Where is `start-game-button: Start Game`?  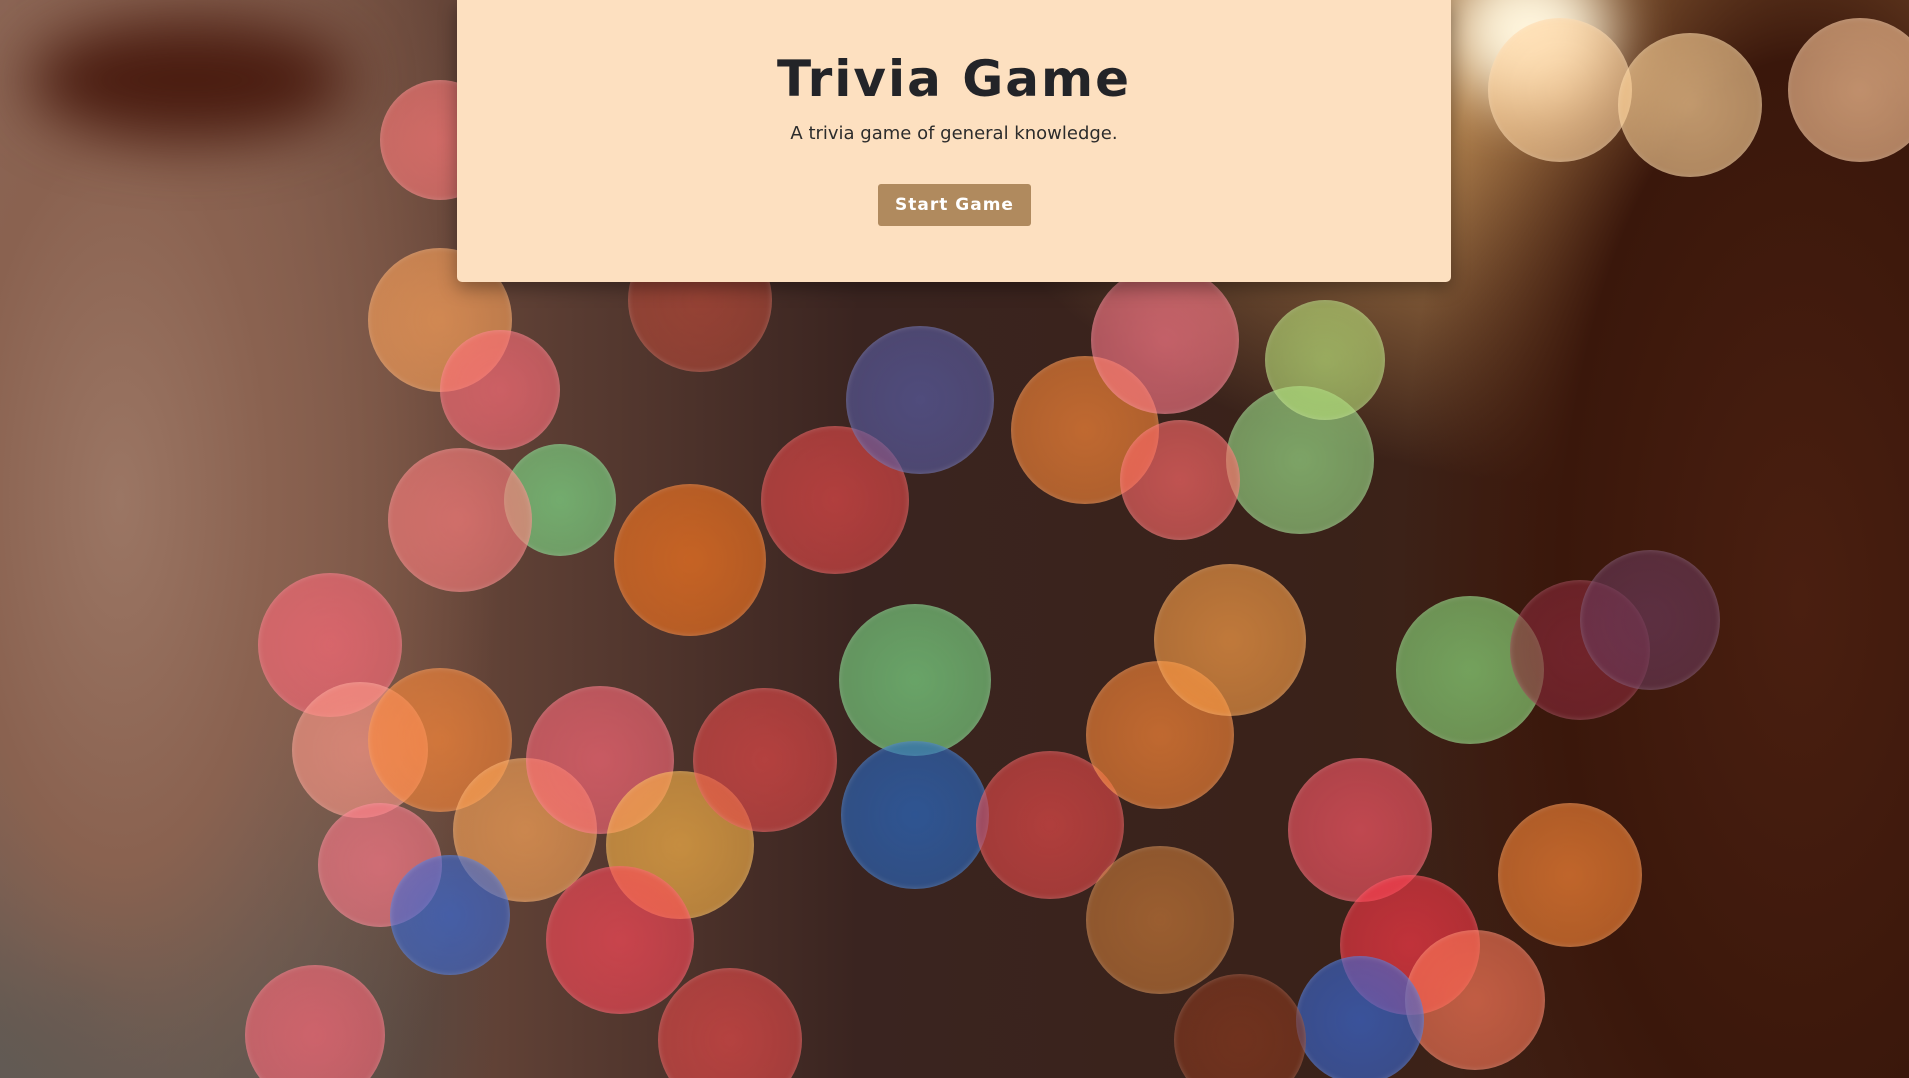 start-game-button: Start Game is located at coordinates (954, 205).